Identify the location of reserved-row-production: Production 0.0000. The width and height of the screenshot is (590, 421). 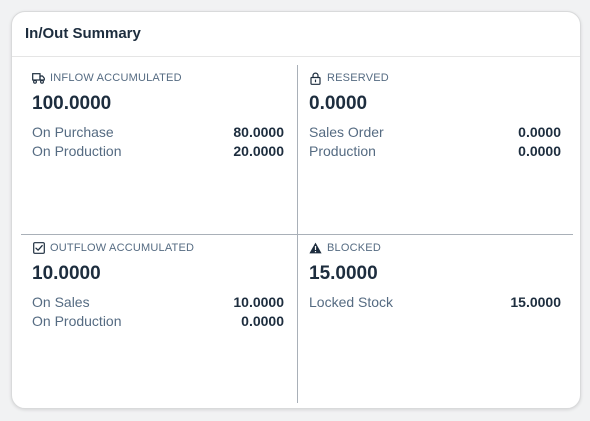
(435, 150).